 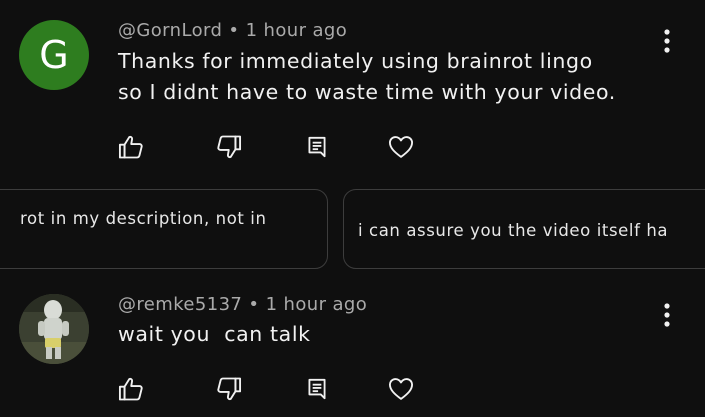 I want to click on avatar, so click(x=54, y=329).